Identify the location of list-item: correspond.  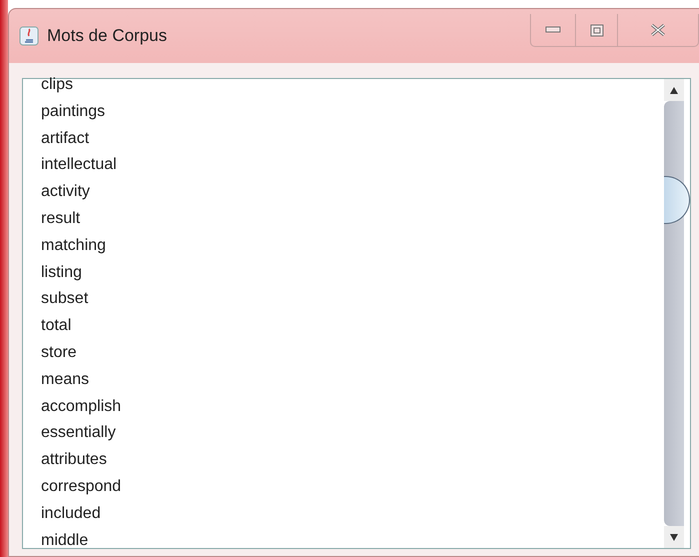
(352, 487).